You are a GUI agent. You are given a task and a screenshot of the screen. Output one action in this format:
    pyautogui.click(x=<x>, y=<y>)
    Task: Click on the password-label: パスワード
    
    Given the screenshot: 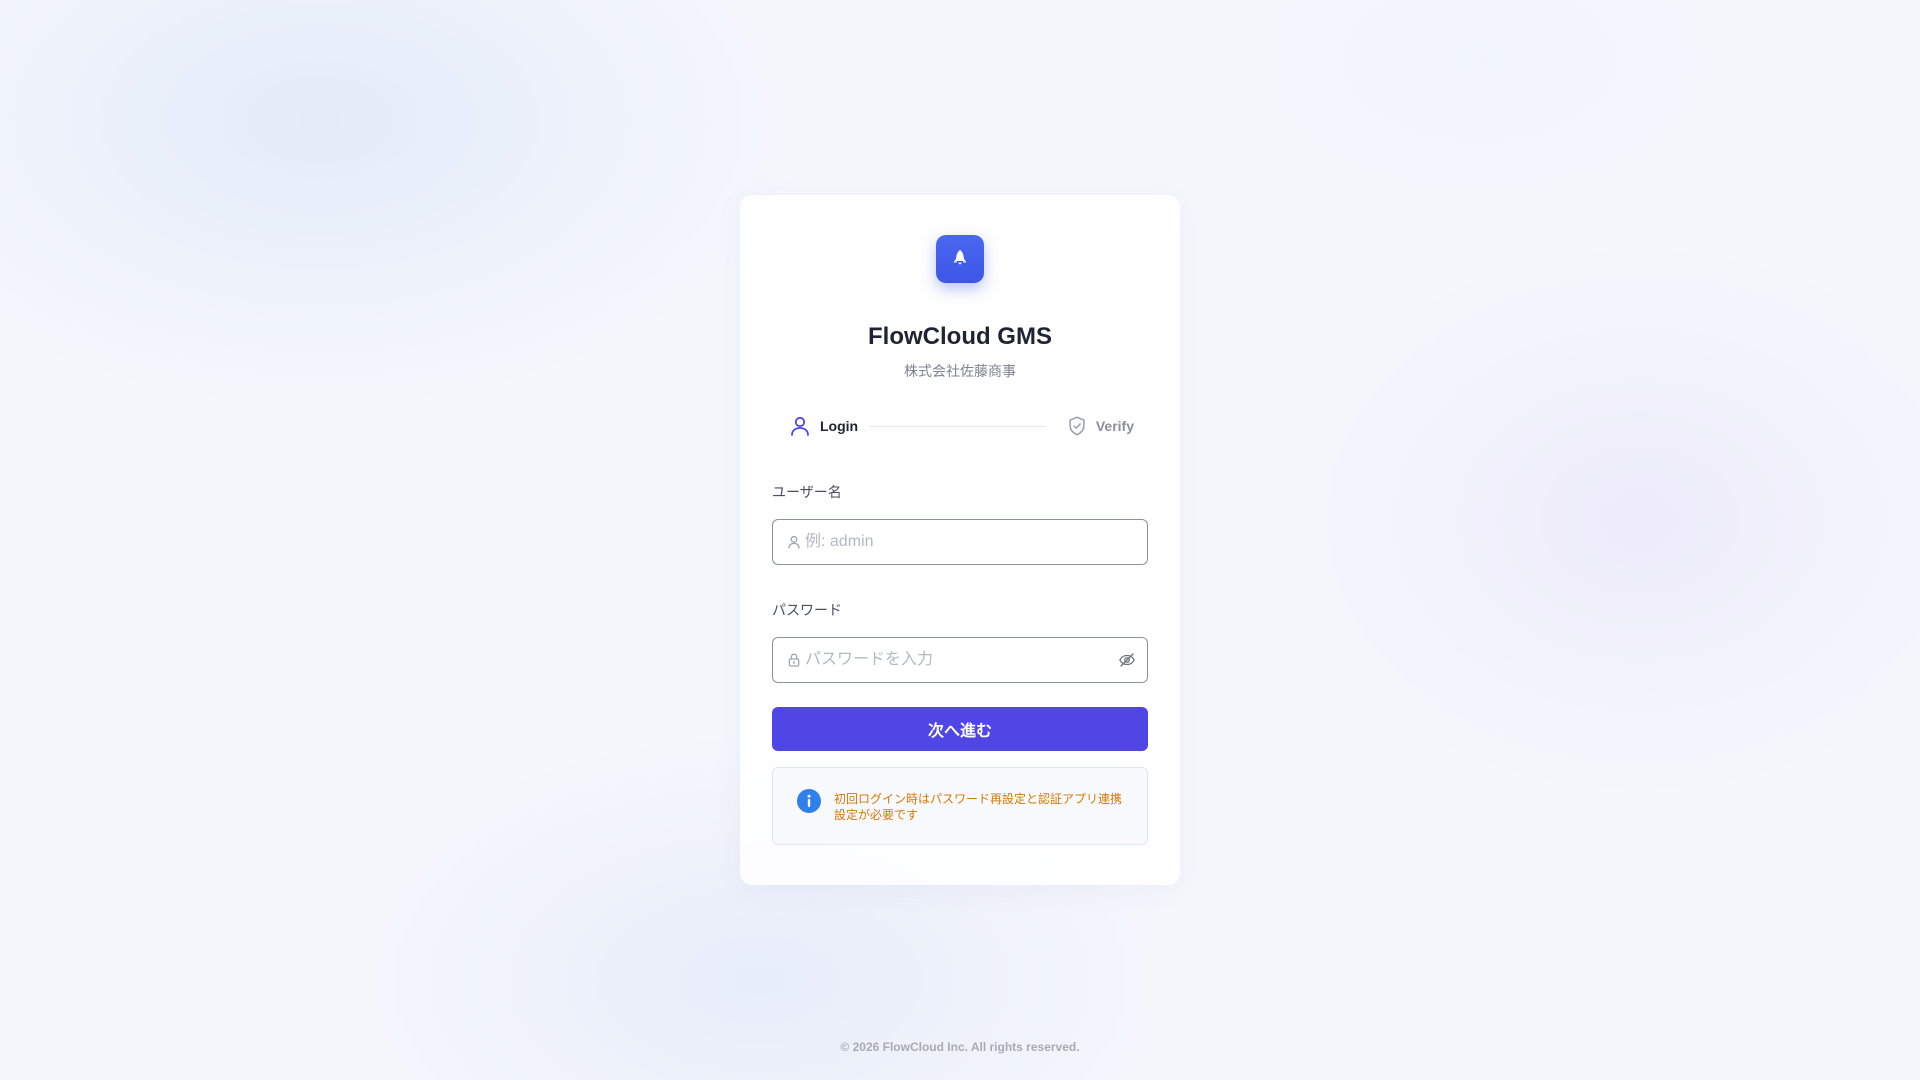 What is the action you would take?
    pyautogui.click(x=807, y=610)
    